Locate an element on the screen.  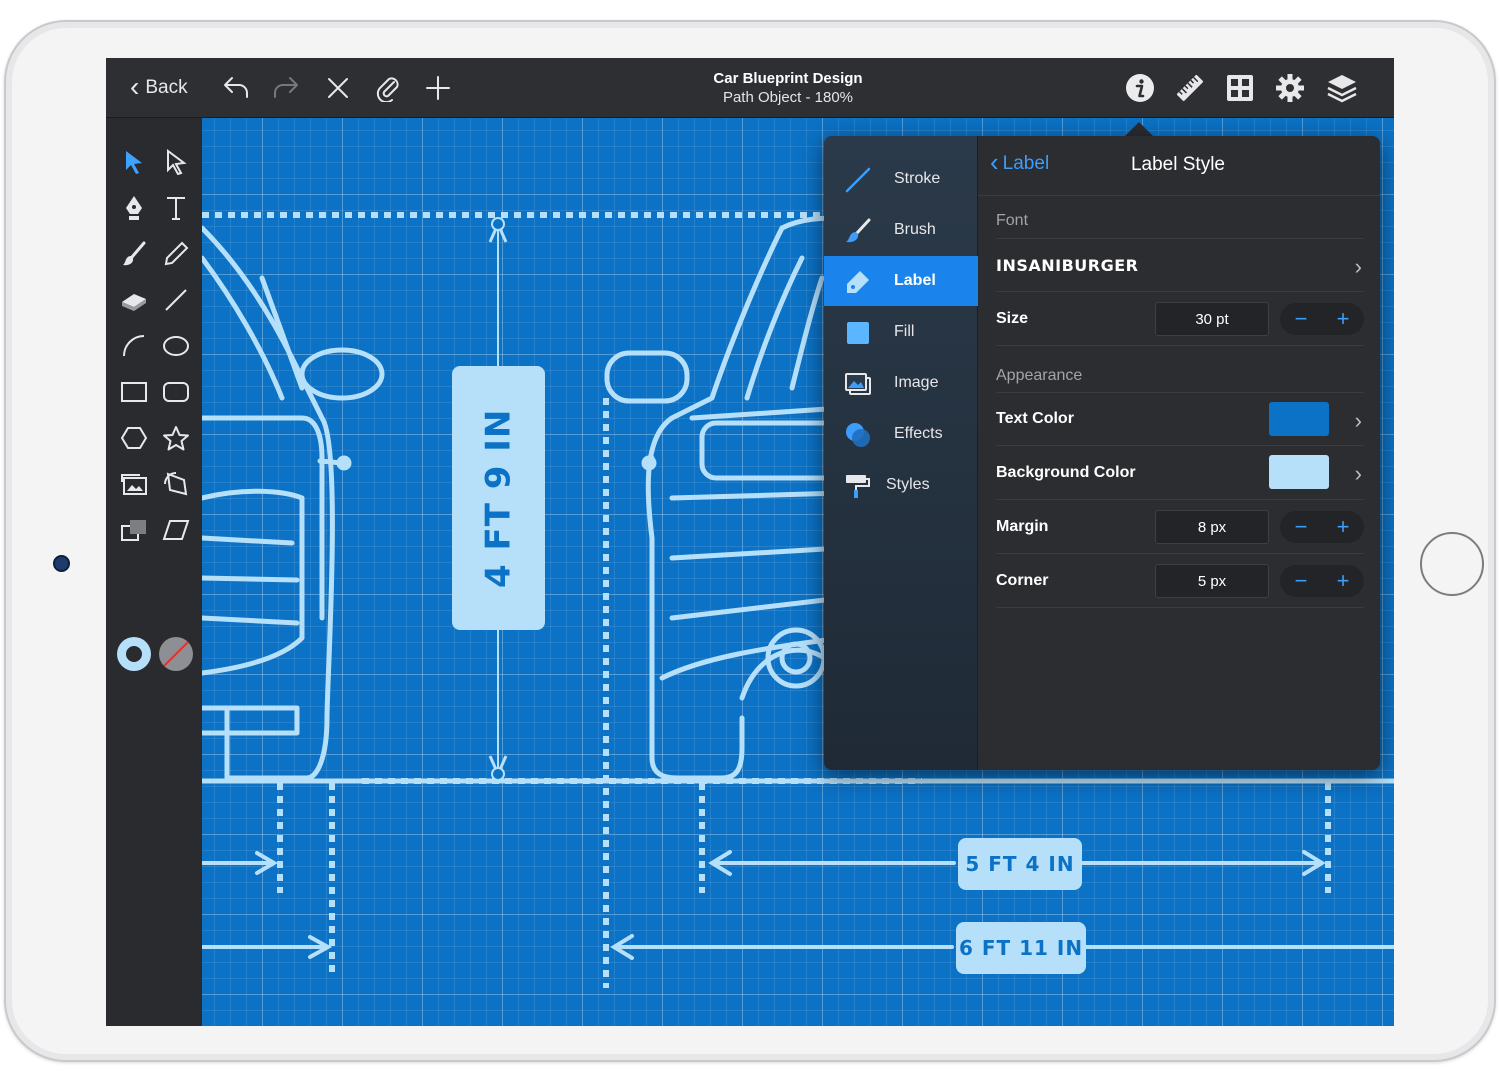
dimension-label-height: 4 FT 9 IN is located at coordinates (498, 498).